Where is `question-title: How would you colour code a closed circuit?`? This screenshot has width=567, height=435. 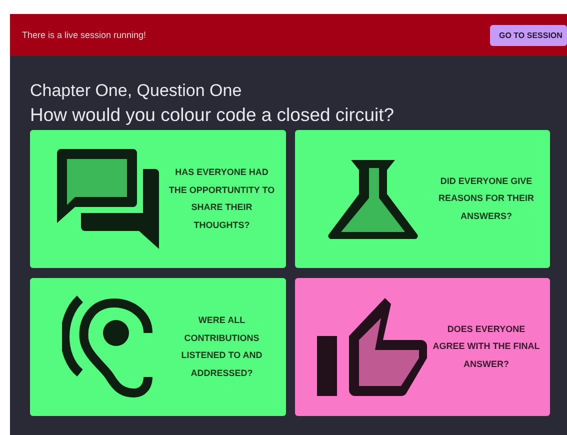 question-title: How would you colour code a closed circuit? is located at coordinates (213, 115).